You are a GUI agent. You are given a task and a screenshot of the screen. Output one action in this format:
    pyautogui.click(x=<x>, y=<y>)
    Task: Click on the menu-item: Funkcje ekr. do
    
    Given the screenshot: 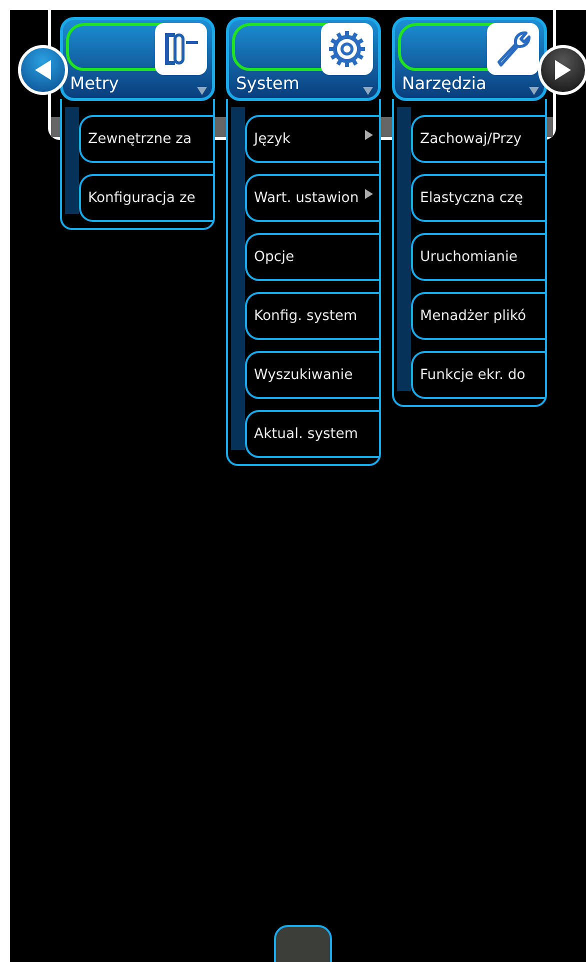 What is the action you would take?
    pyautogui.click(x=478, y=375)
    